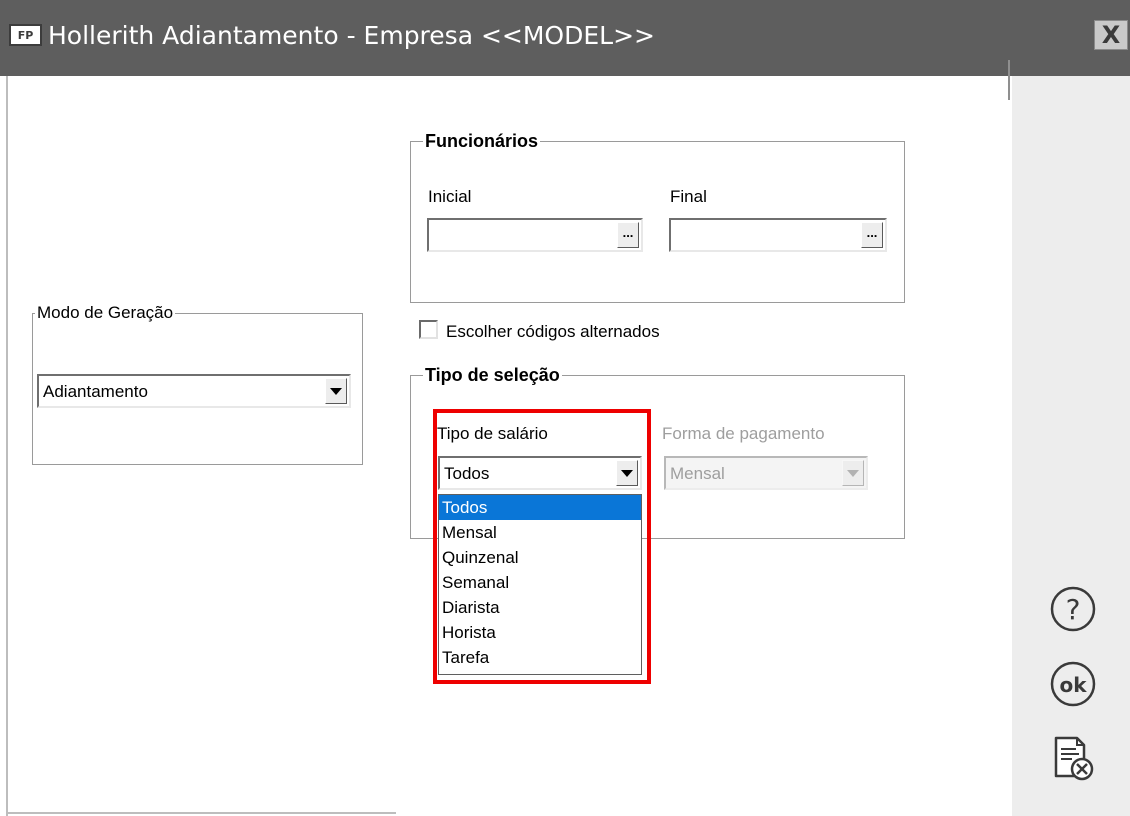 This screenshot has height=816, width=1130. Describe the element at coordinates (95, 391) in the screenshot. I see `modo-geracao-value: Adiantamento` at that location.